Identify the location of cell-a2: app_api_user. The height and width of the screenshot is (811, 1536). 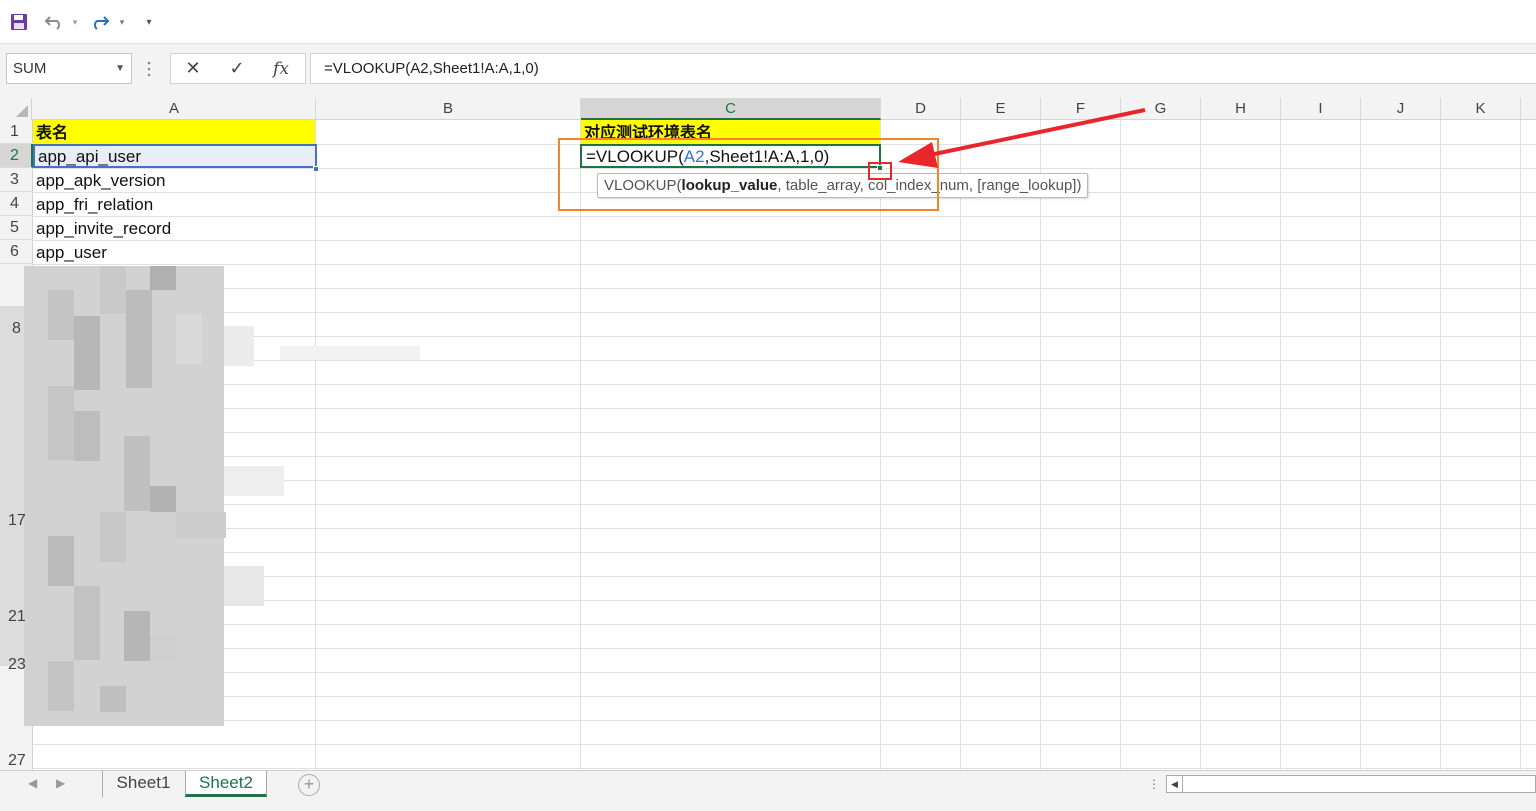
(175, 156).